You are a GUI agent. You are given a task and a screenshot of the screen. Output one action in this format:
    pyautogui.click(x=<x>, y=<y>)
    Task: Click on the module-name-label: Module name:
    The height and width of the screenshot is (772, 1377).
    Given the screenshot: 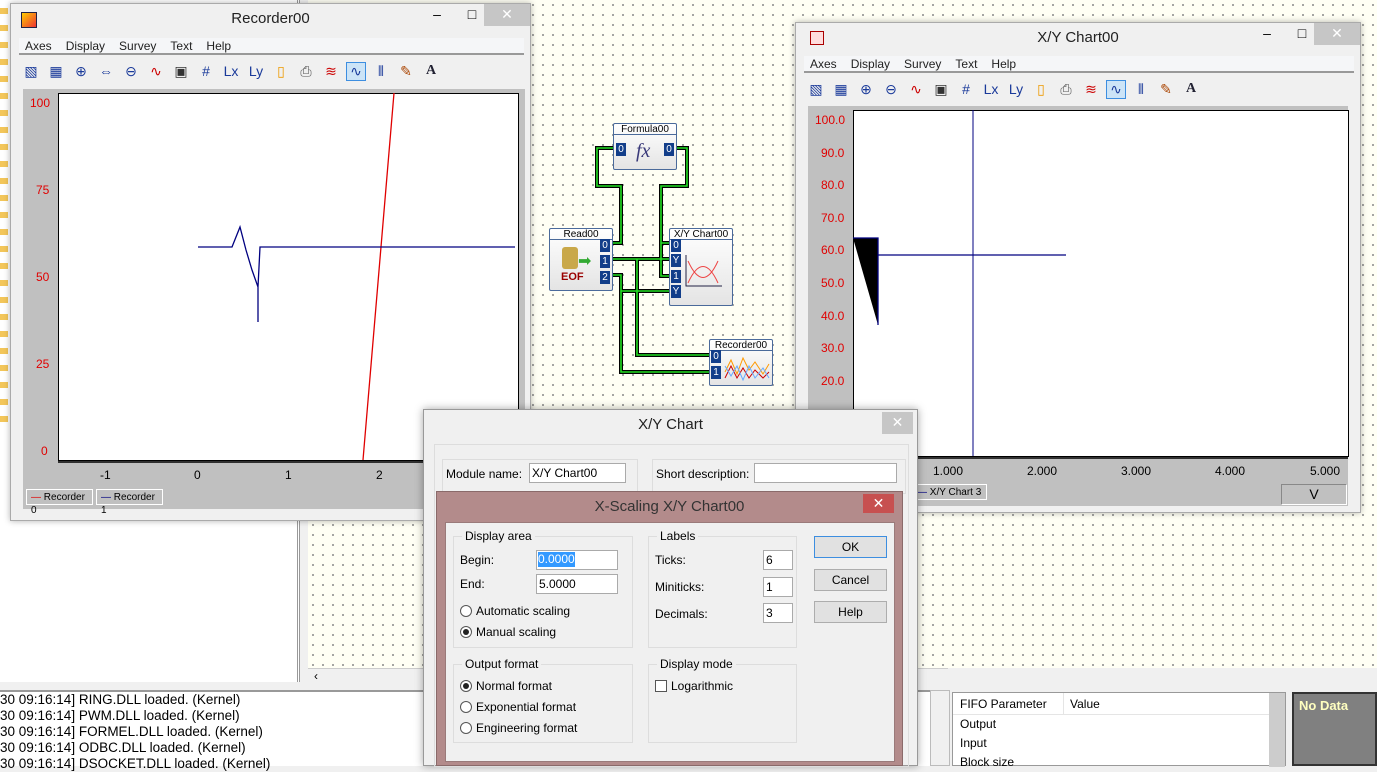 What is the action you would take?
    pyautogui.click(x=484, y=474)
    